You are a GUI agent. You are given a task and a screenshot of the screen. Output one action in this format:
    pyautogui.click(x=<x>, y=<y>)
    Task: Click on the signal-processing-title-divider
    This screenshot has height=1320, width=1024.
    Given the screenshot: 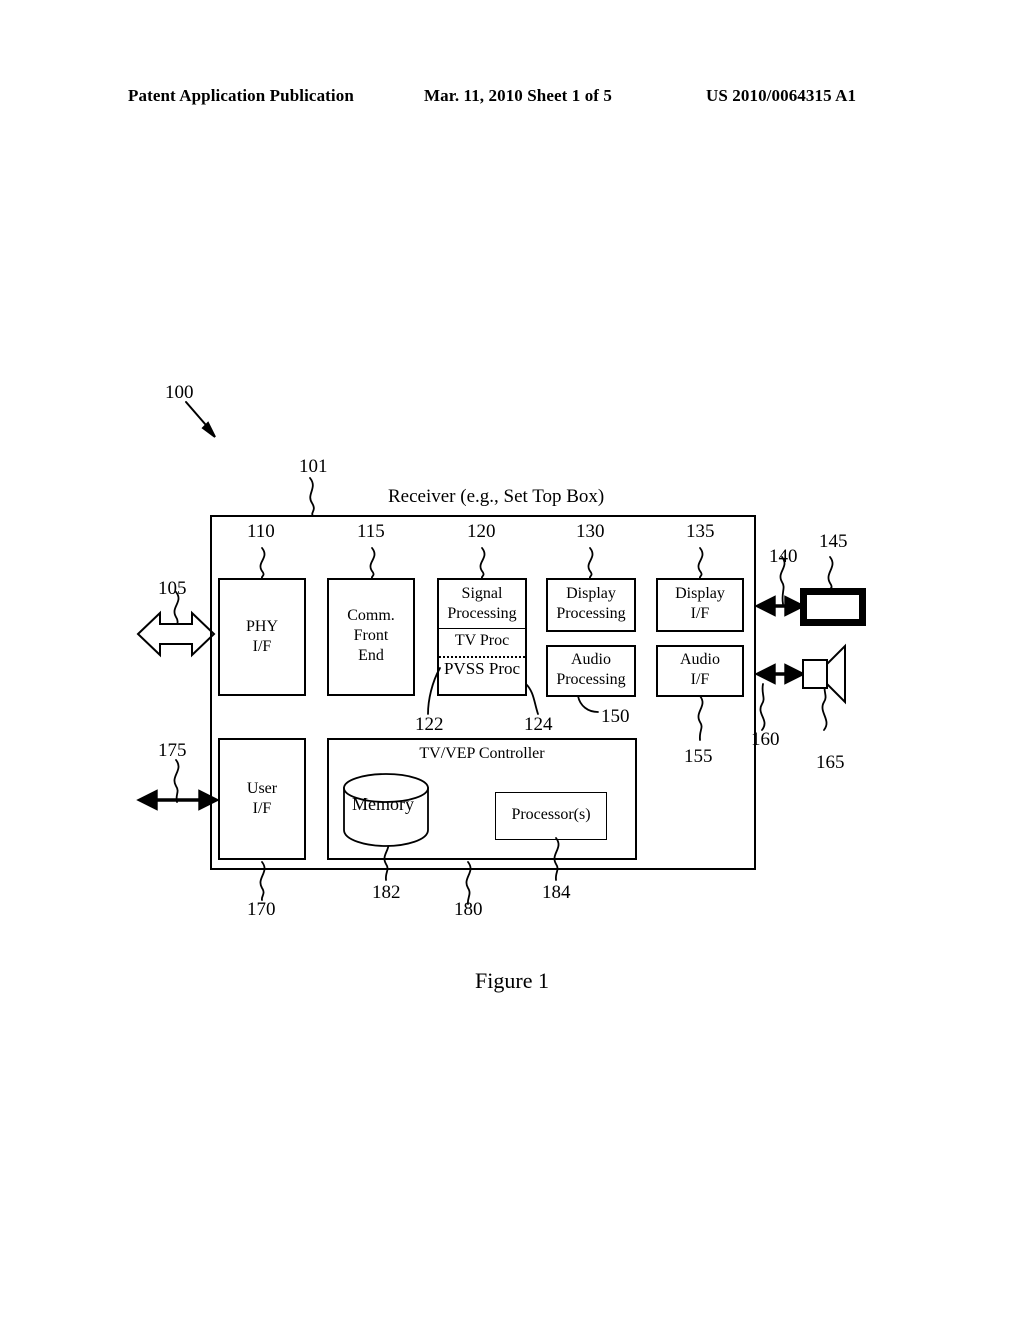 What is the action you would take?
    pyautogui.click(x=482, y=628)
    